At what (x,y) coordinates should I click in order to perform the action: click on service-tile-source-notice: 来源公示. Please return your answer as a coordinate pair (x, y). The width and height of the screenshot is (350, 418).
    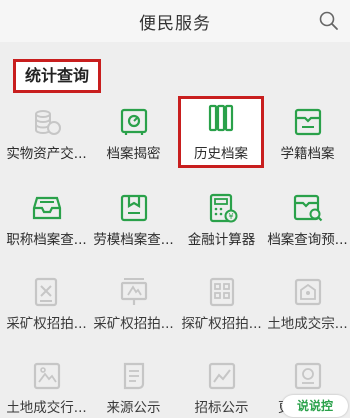
    Looking at the image, I should click on (133, 387).